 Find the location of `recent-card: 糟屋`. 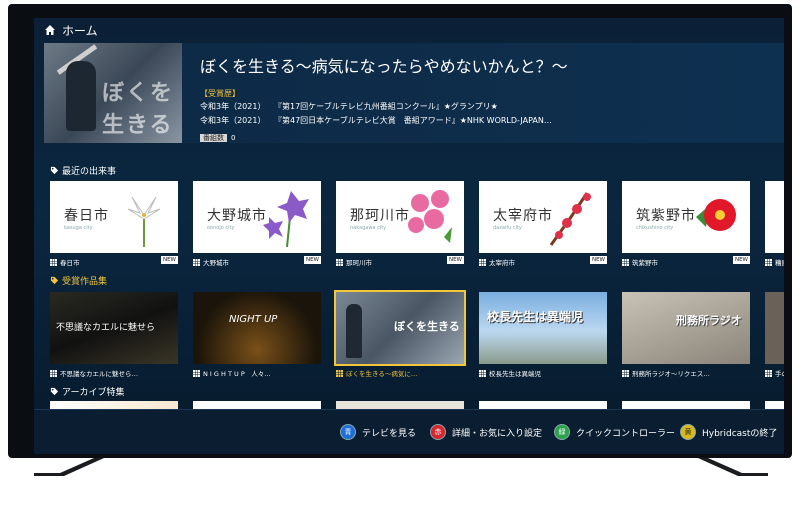

recent-card: 糟屋 is located at coordinates (774, 225).